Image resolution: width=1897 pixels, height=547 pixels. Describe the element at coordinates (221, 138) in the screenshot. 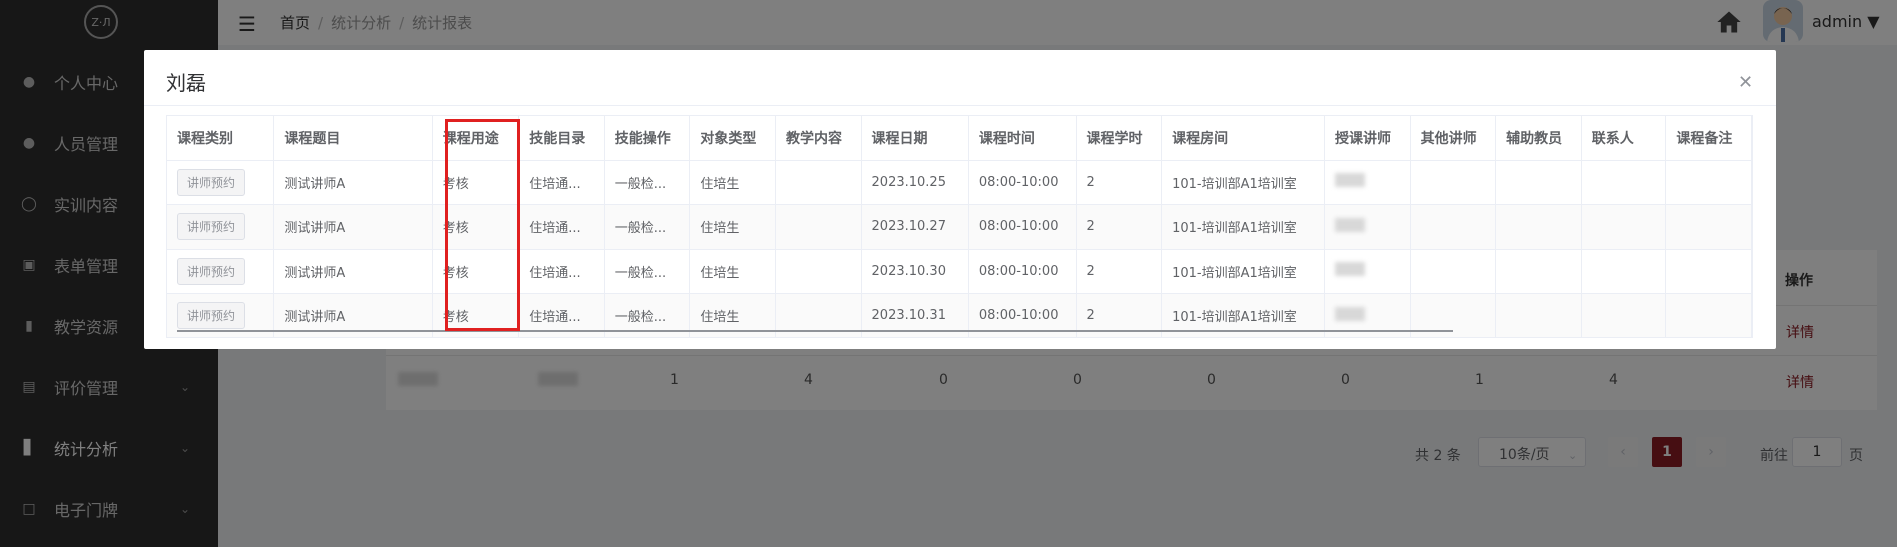

I see `column-header: 课程类别` at that location.